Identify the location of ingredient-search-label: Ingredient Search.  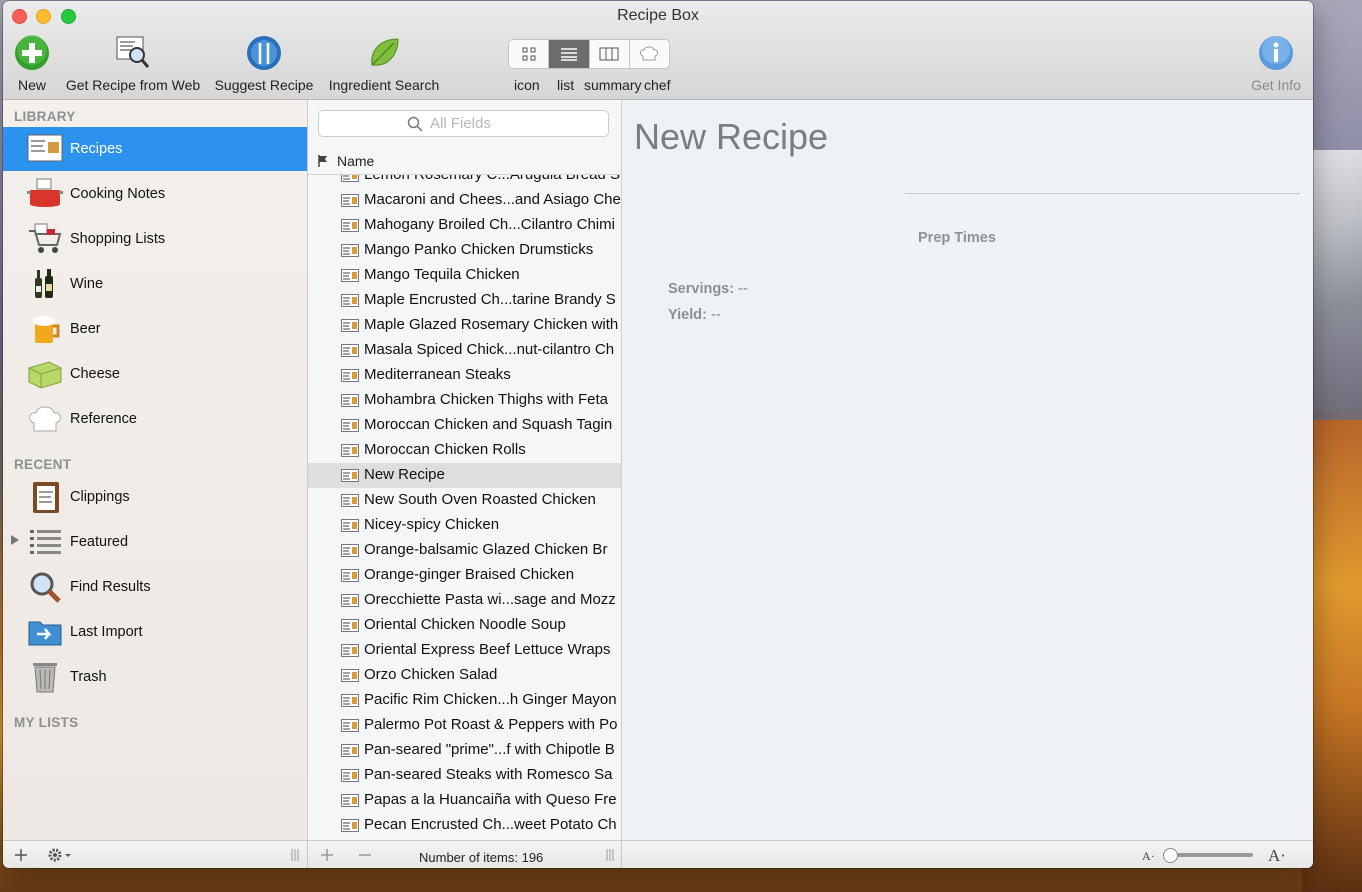
(384, 85).